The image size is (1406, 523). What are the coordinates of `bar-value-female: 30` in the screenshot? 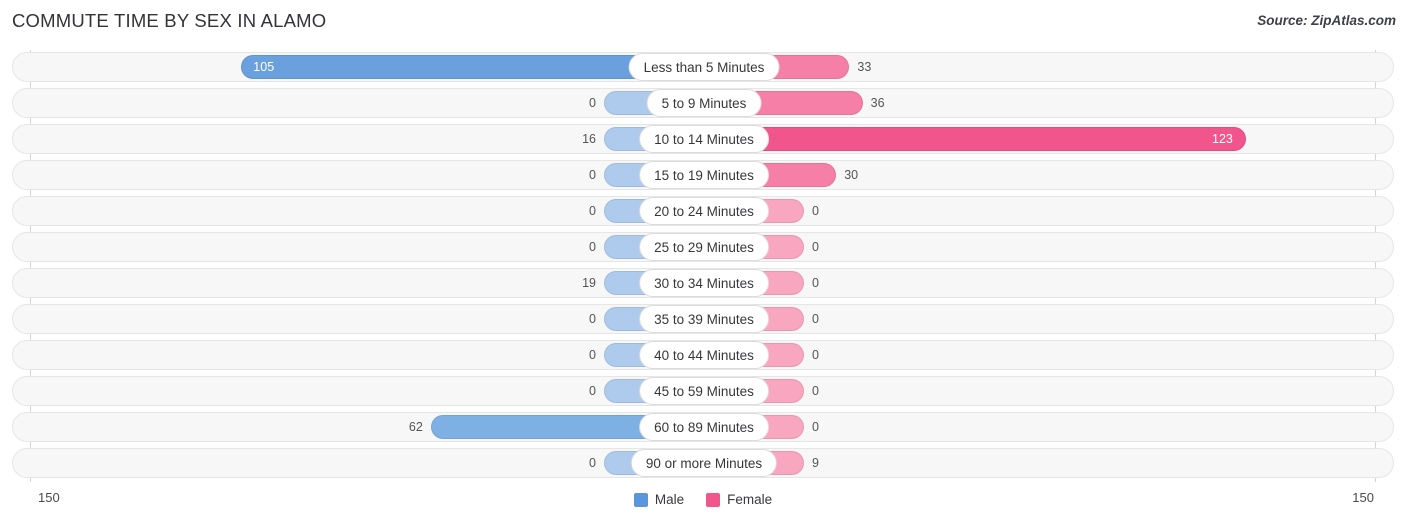 It's located at (851, 175).